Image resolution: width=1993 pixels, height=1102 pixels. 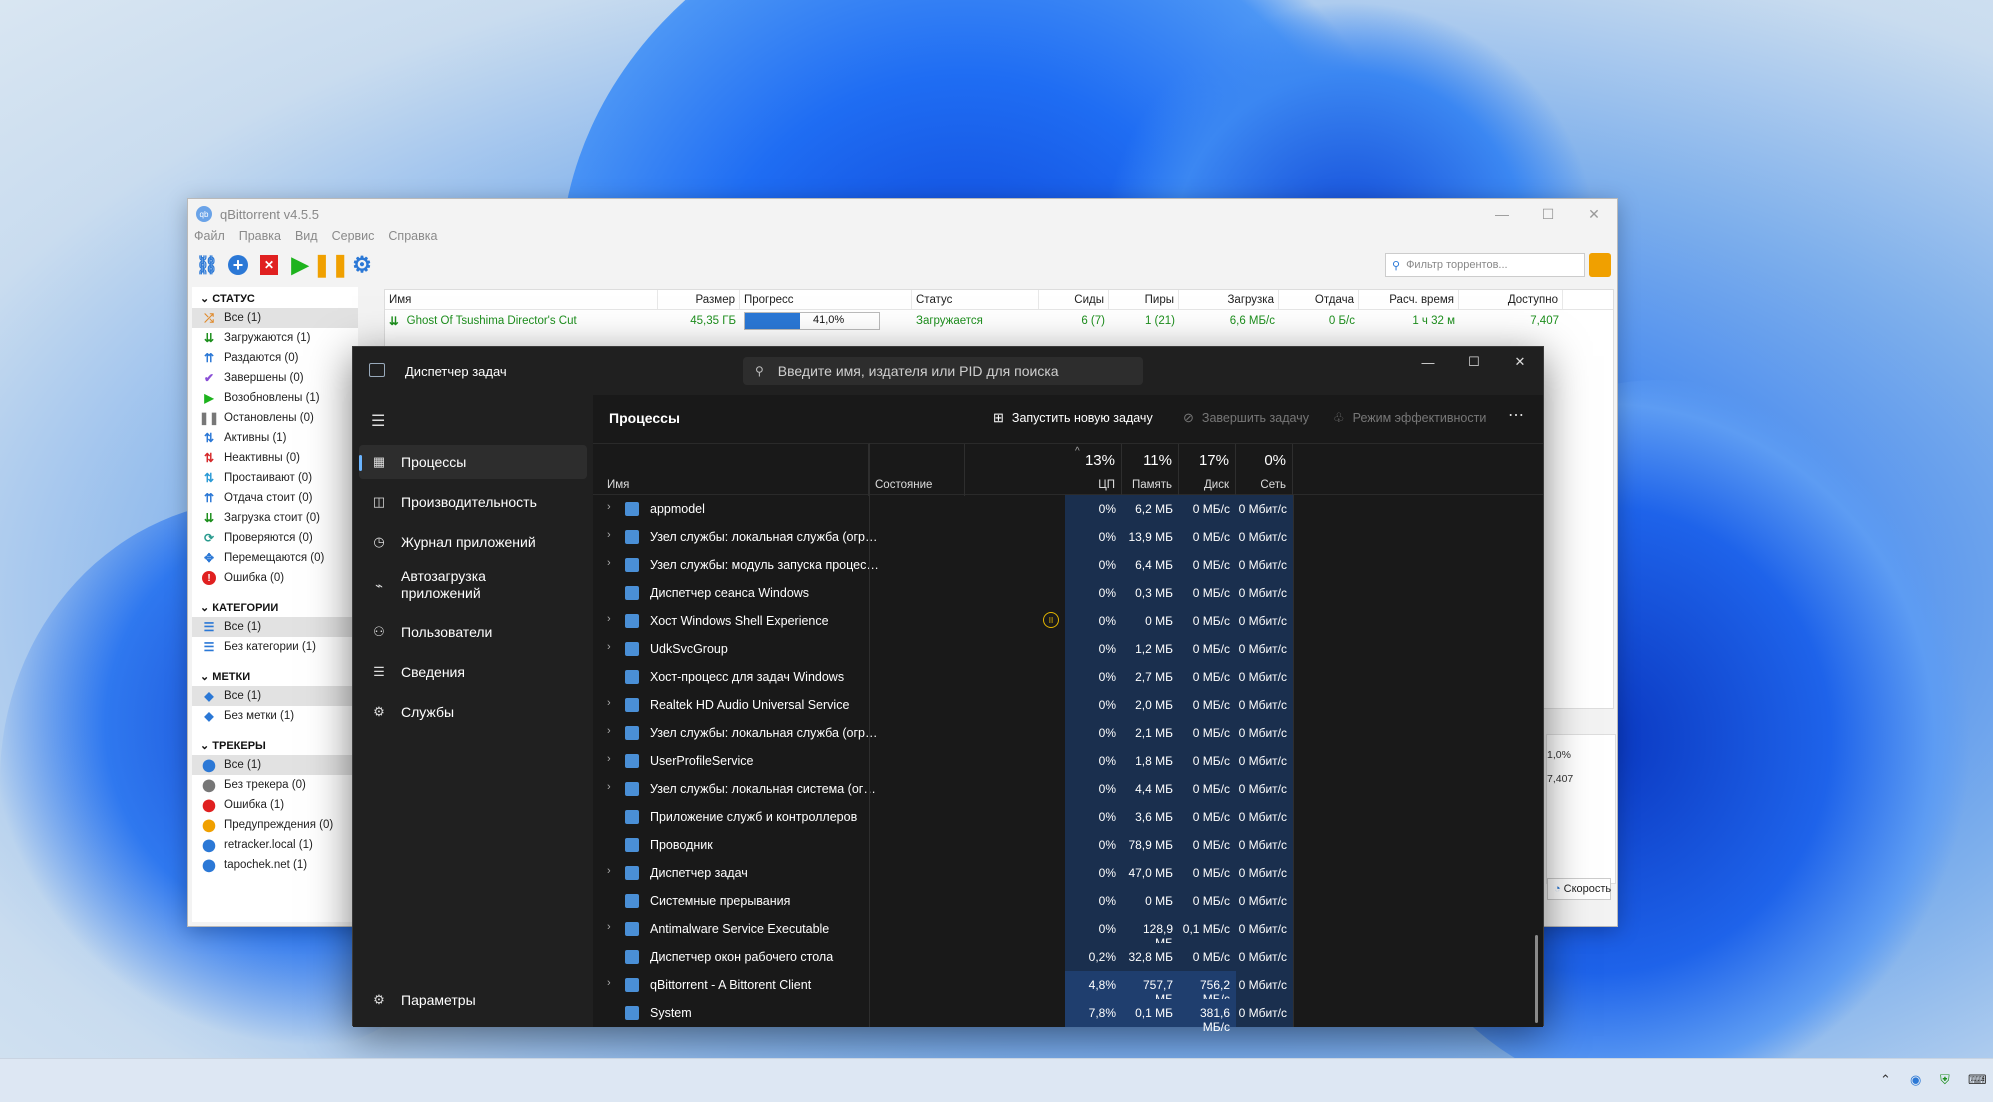 I want to click on nav-app-history: ◷ Журнал приложений, so click(x=473, y=542).